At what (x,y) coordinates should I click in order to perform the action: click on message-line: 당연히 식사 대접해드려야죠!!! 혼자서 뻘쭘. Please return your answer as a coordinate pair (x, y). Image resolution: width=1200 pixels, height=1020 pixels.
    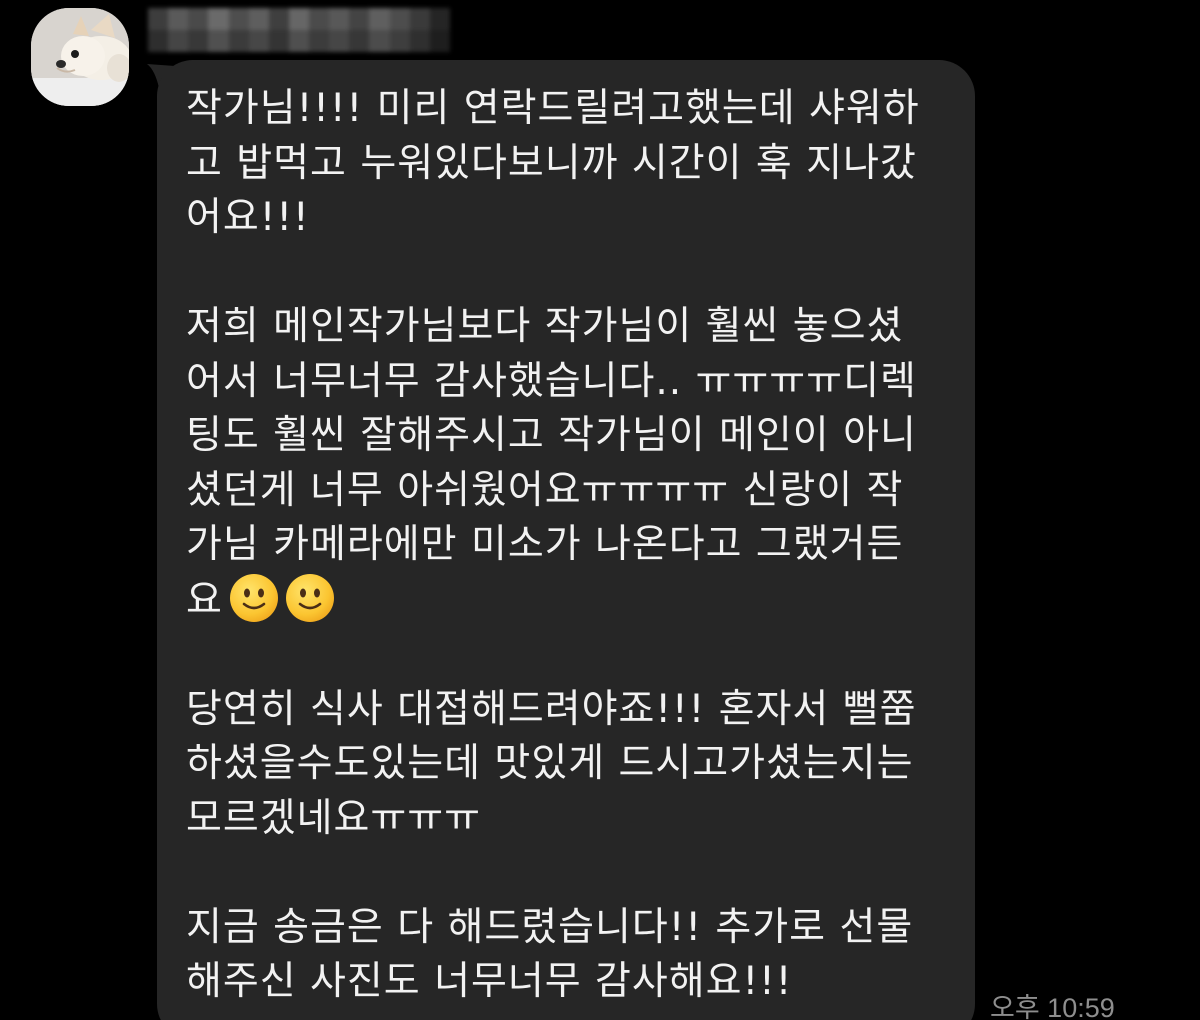
    Looking at the image, I should click on (551, 709).